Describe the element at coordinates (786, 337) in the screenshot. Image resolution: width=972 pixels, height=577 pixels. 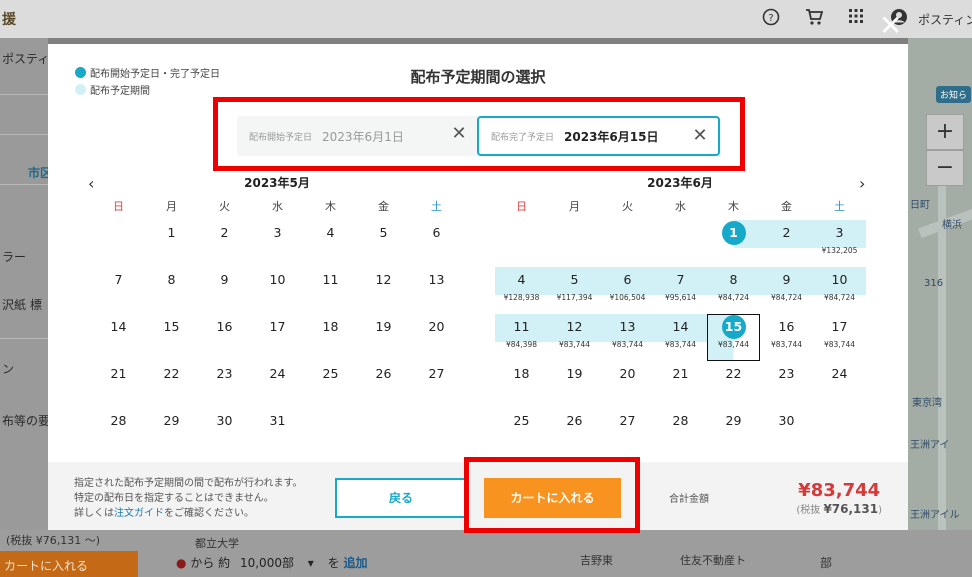
I see `calendar-day: 16 ¥83,744` at that location.